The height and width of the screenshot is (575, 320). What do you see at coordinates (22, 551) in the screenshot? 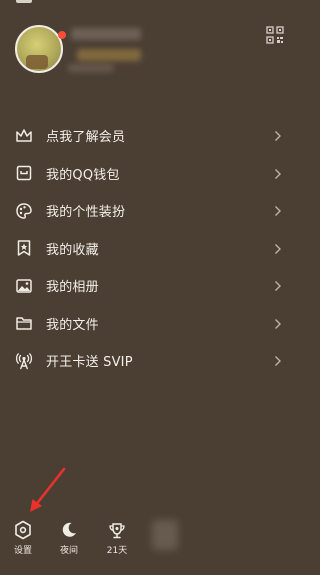
I see `settings-label: 设置` at bounding box center [22, 551].